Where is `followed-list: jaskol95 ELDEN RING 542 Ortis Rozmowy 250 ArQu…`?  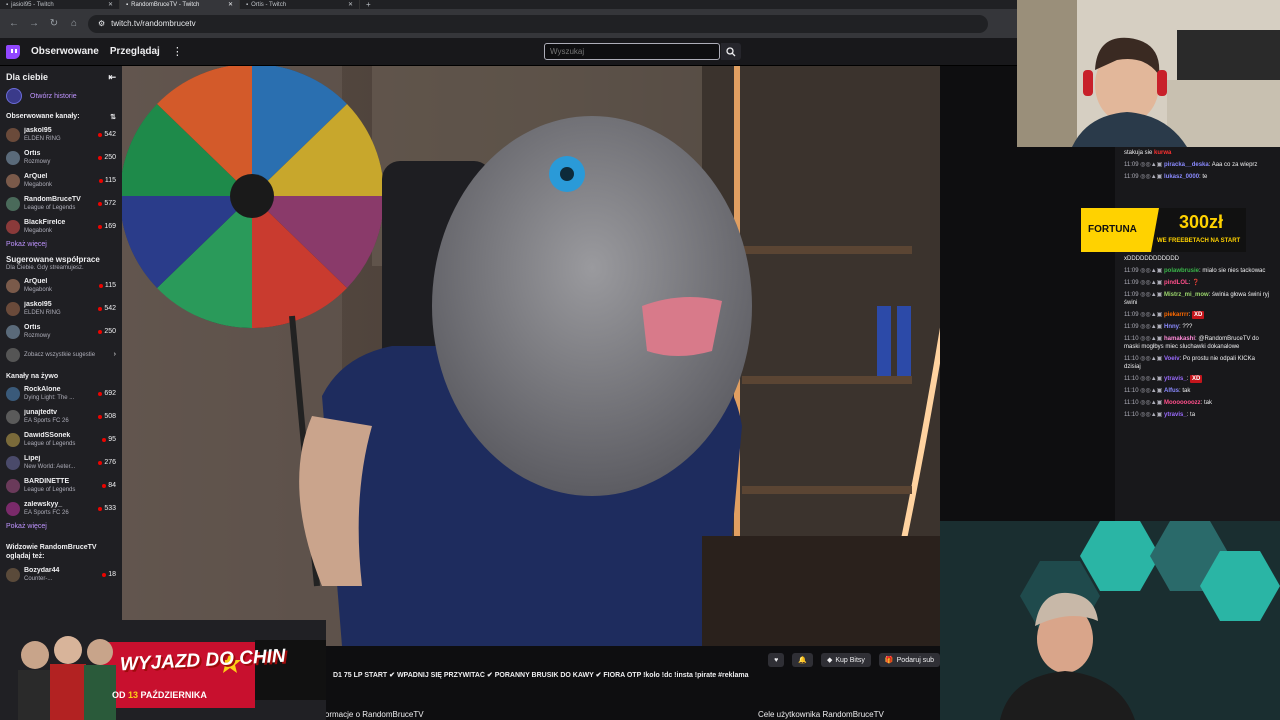
followed-list: jaskol95 ELDEN RING 542 Ortis Rozmowy 250 ArQu… is located at coordinates (61, 180).